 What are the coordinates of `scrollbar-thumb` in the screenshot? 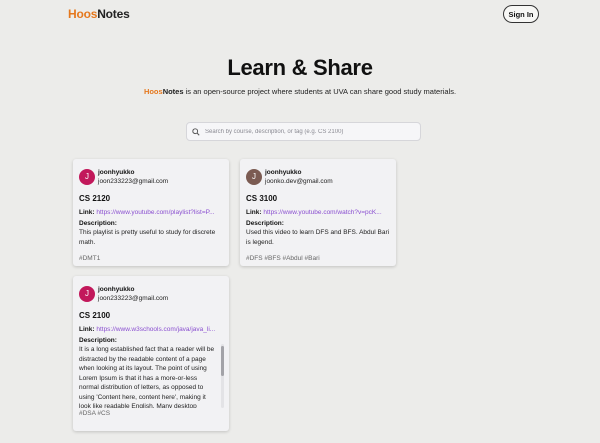 It's located at (222, 361).